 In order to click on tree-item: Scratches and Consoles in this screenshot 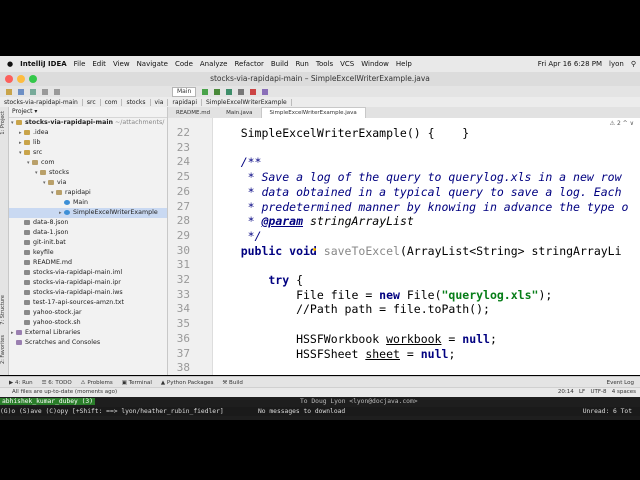, I will do `click(88, 343)`.